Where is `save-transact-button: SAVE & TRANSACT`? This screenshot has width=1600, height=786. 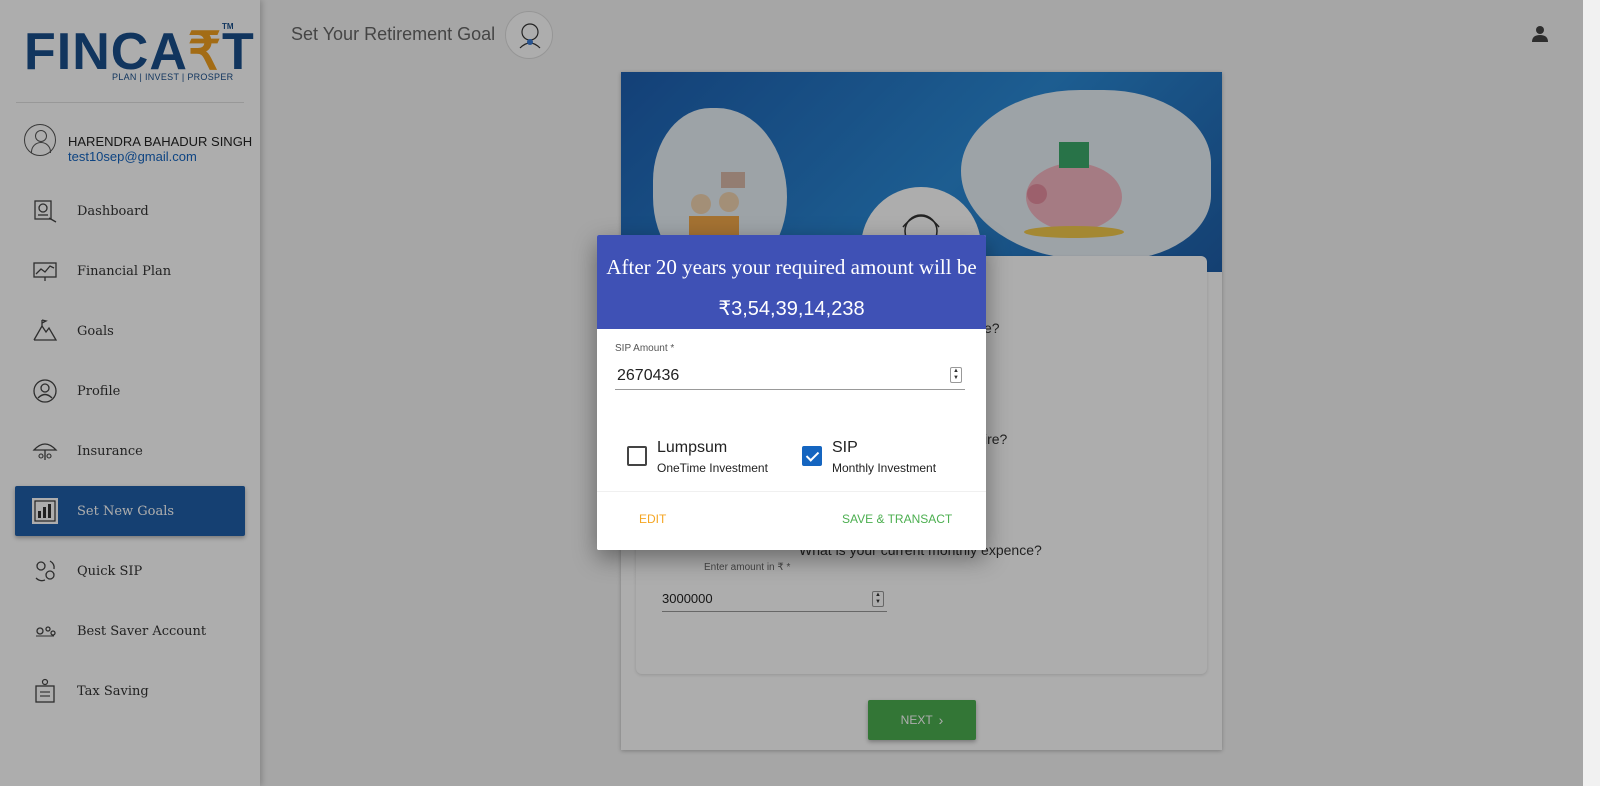 save-transact-button: SAVE & TRANSACT is located at coordinates (897, 519).